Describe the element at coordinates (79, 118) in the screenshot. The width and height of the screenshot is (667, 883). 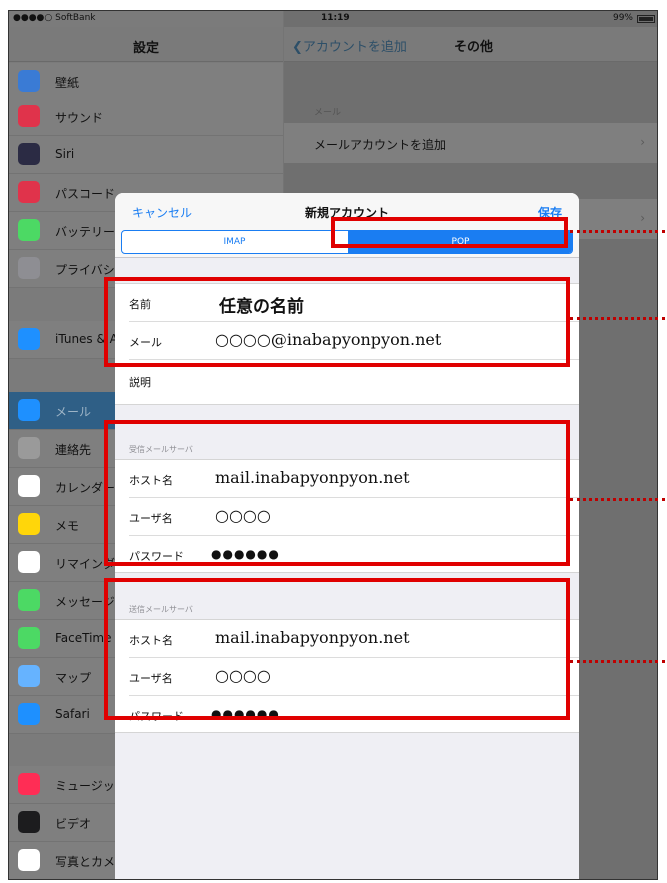
I see `sidebar-item-label: サウンド` at that location.